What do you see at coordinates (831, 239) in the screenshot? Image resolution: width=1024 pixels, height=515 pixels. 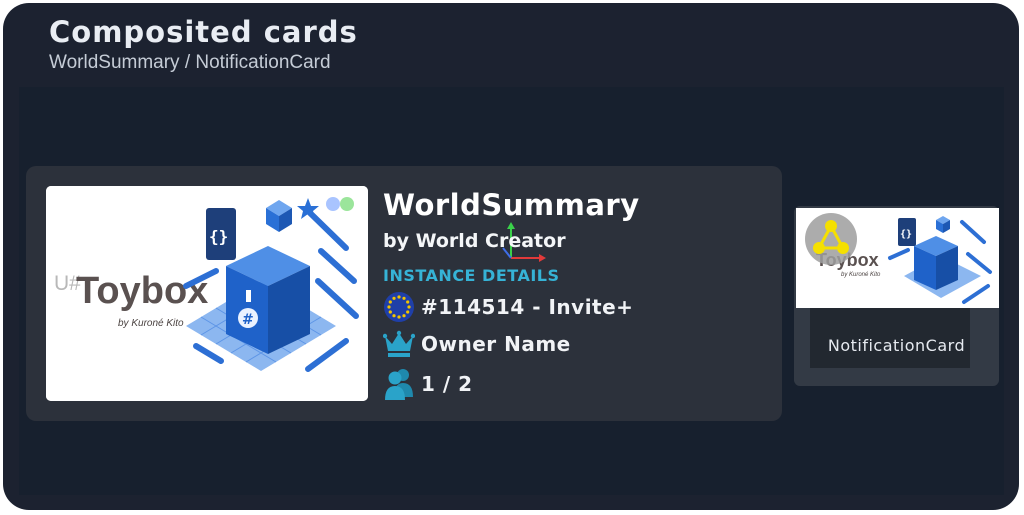 I see `network-avatar-icon` at bounding box center [831, 239].